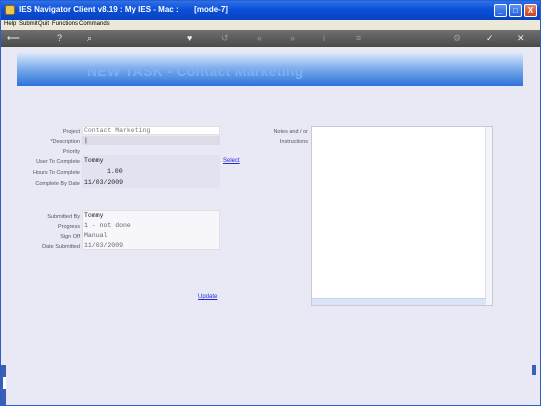 The height and width of the screenshot is (406, 541). I want to click on side-panel-tab, so click(3, 385).